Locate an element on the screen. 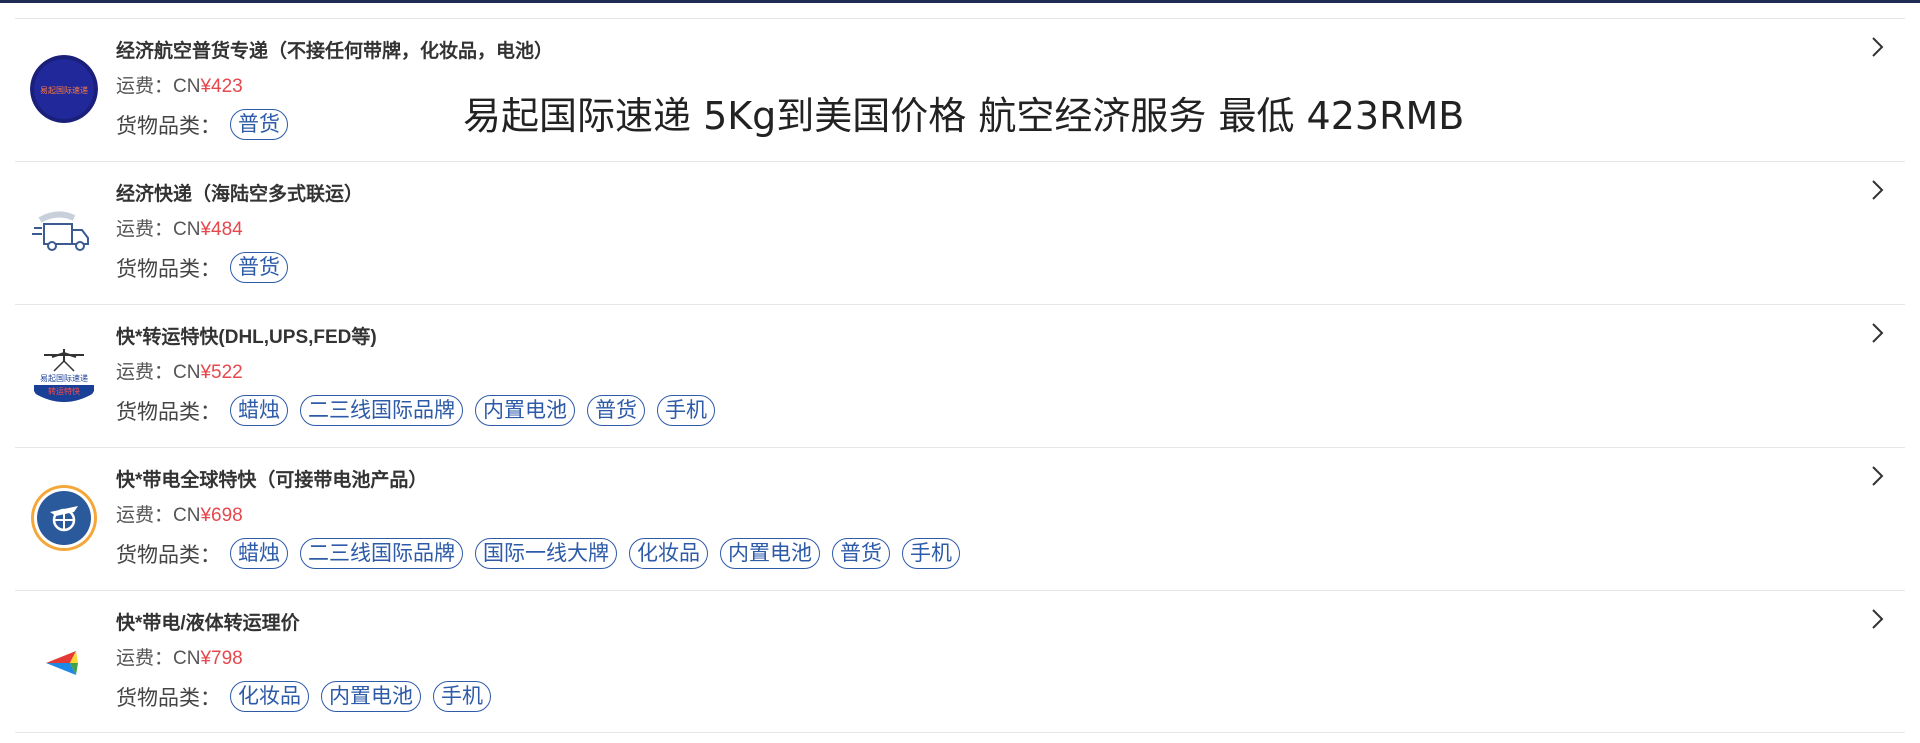  delivery-truck-icon is located at coordinates (64, 232).